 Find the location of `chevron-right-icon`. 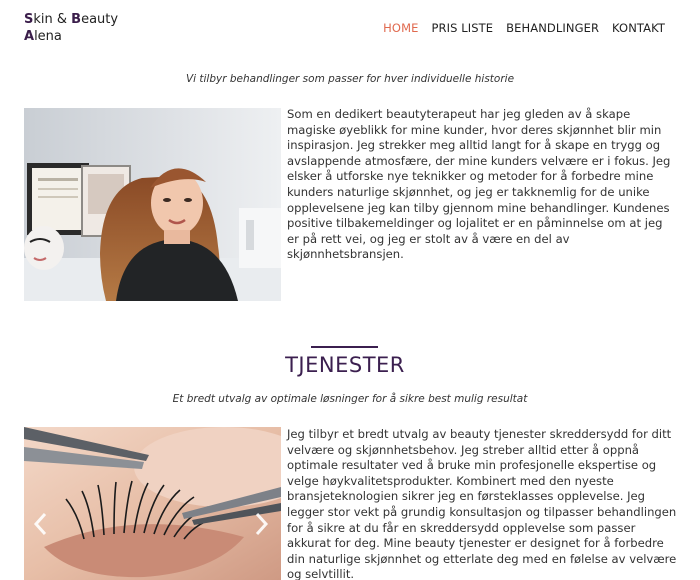

chevron-right-icon is located at coordinates (262, 524).